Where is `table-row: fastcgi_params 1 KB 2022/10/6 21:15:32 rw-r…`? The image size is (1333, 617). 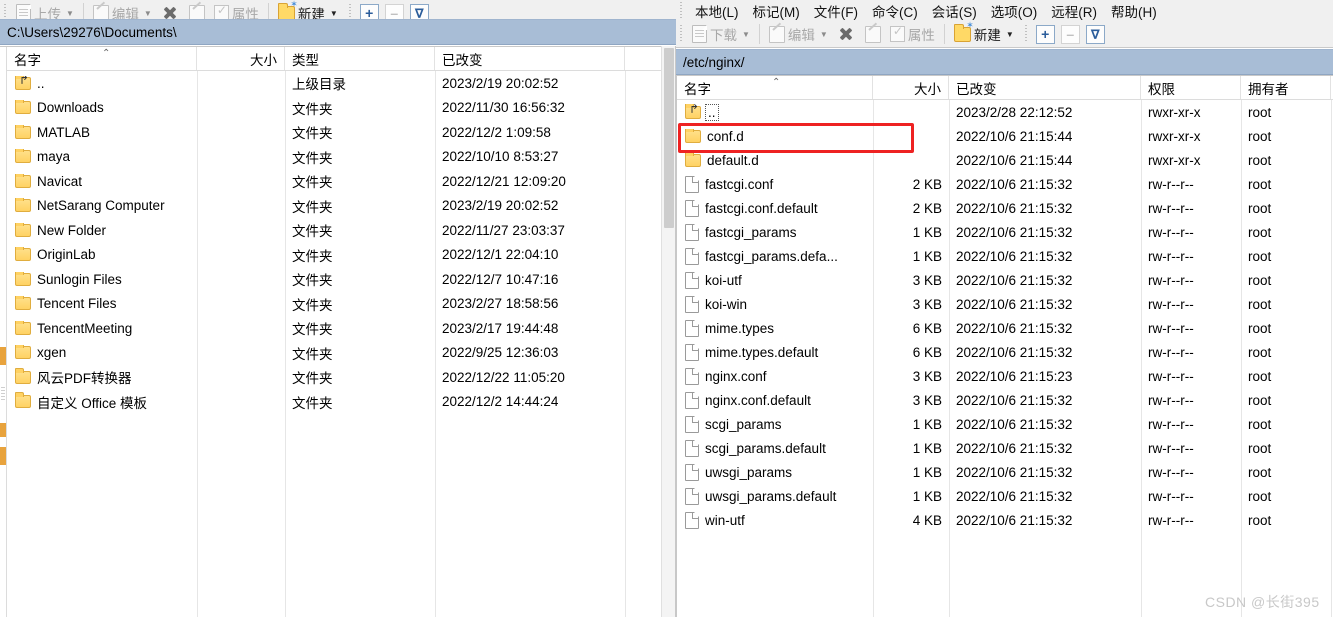 table-row: fastcgi_params 1 KB 2022/10/6 21:15:32 rw-r… is located at coordinates (1005, 232).